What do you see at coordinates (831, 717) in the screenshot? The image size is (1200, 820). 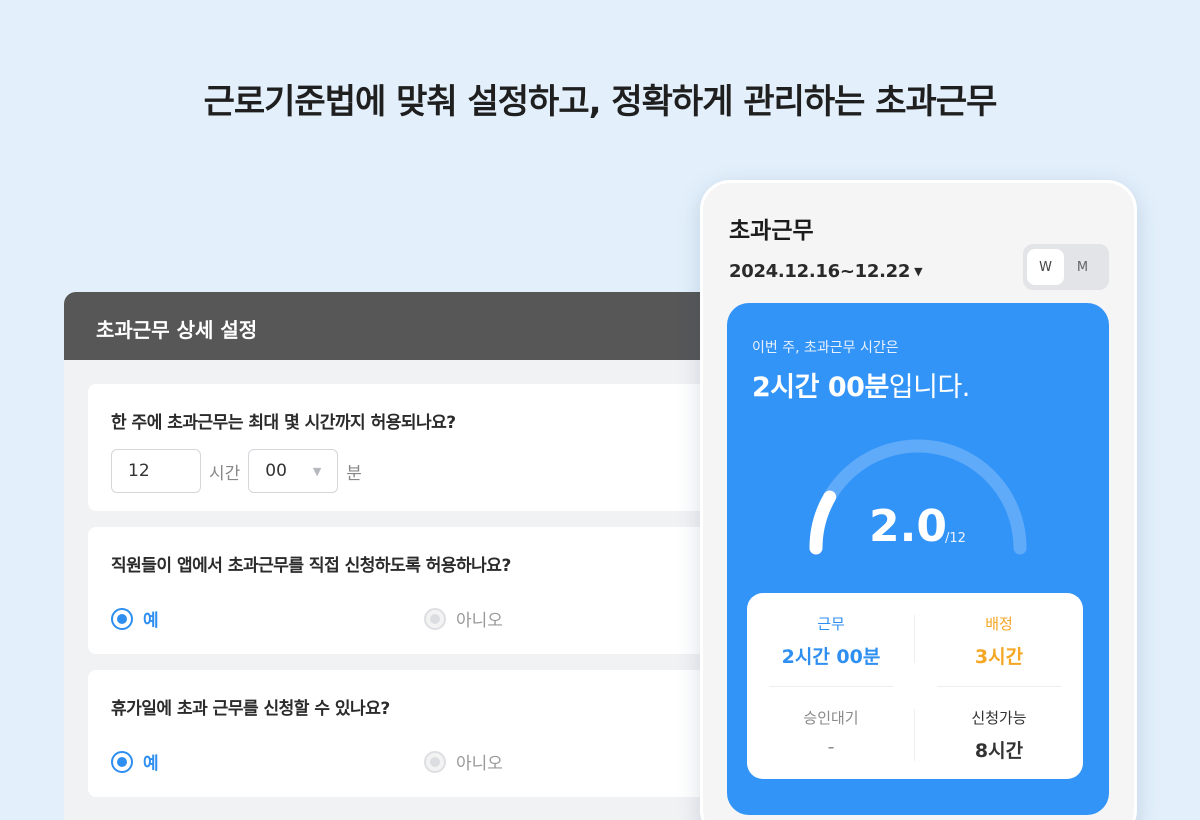 I see `stat-pending-label: 승인대기` at bounding box center [831, 717].